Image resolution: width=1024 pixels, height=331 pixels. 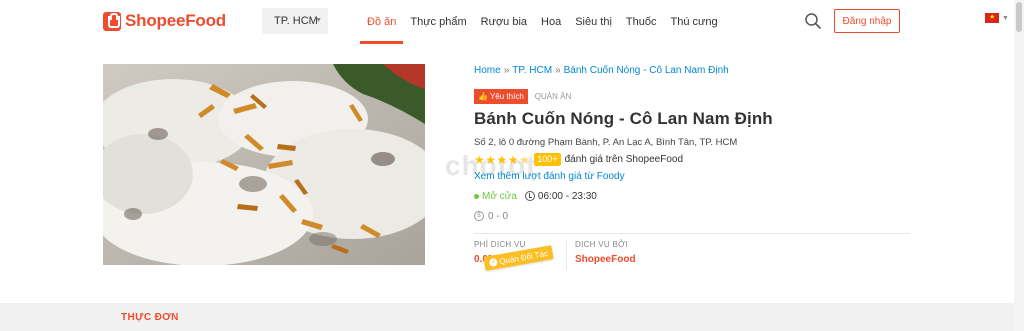 I want to click on nav-item-thu-cung: Thú cưng, so click(x=693, y=22).